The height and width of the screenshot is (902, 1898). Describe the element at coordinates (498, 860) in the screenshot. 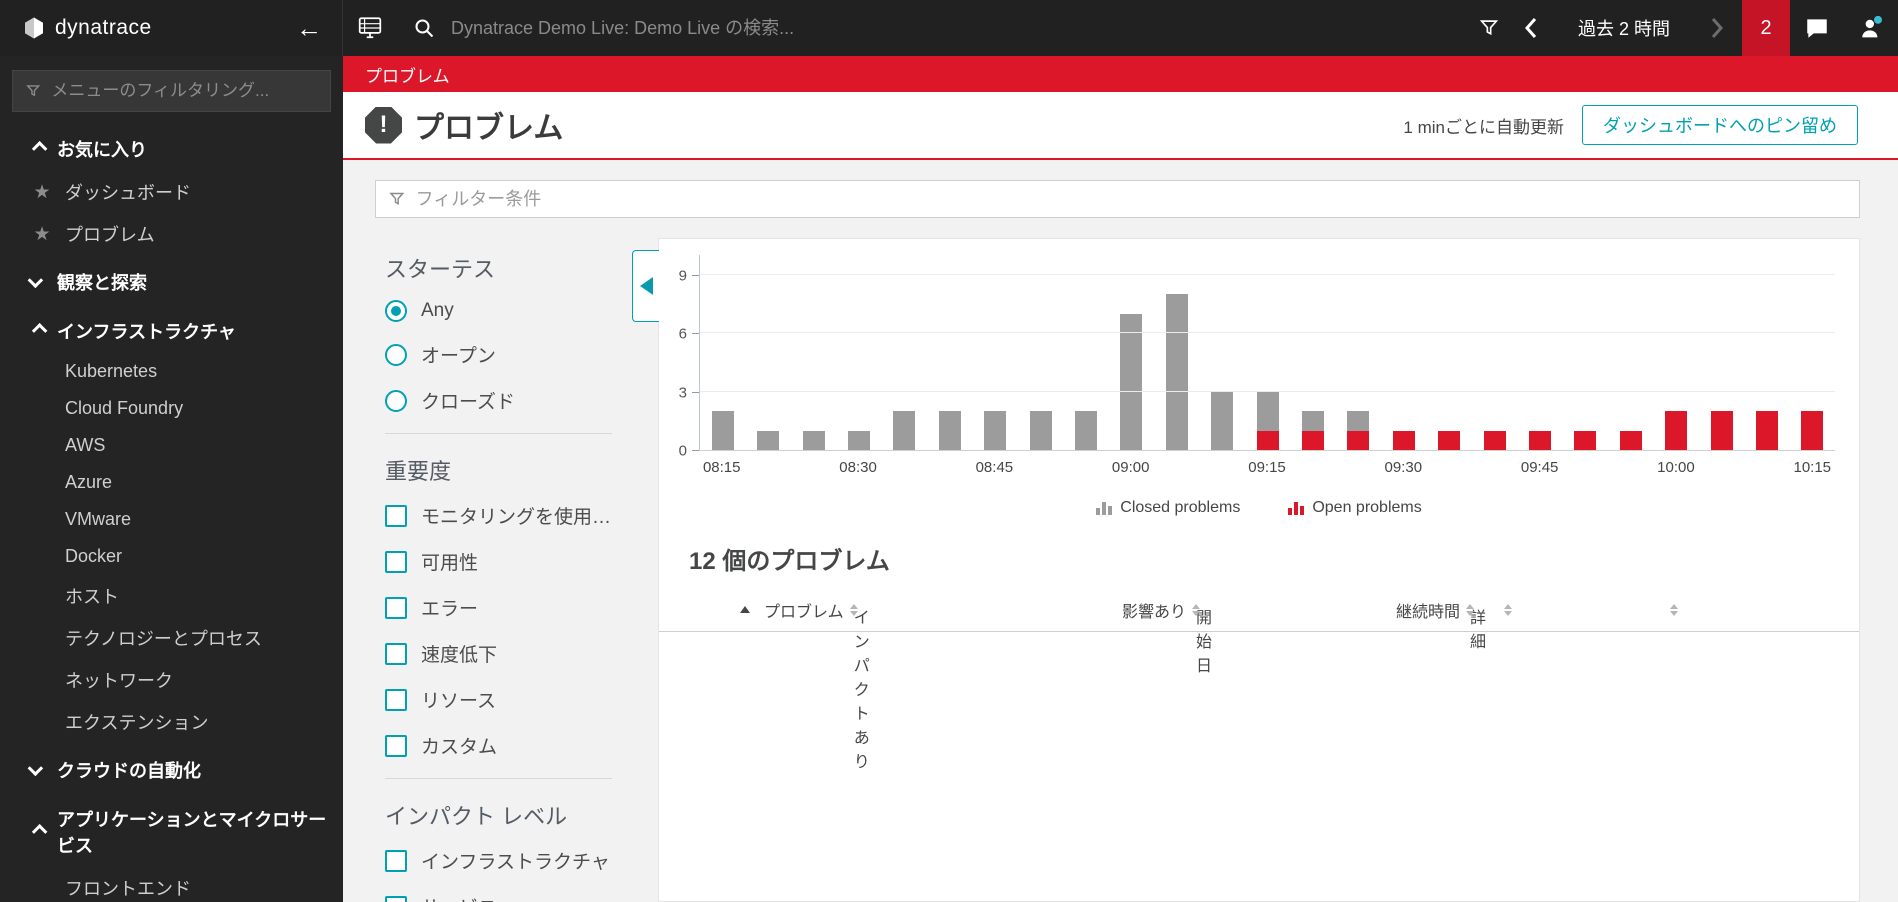

I see `checkbox-option-インフラストラクチャ: インフラストラクチャ` at that location.